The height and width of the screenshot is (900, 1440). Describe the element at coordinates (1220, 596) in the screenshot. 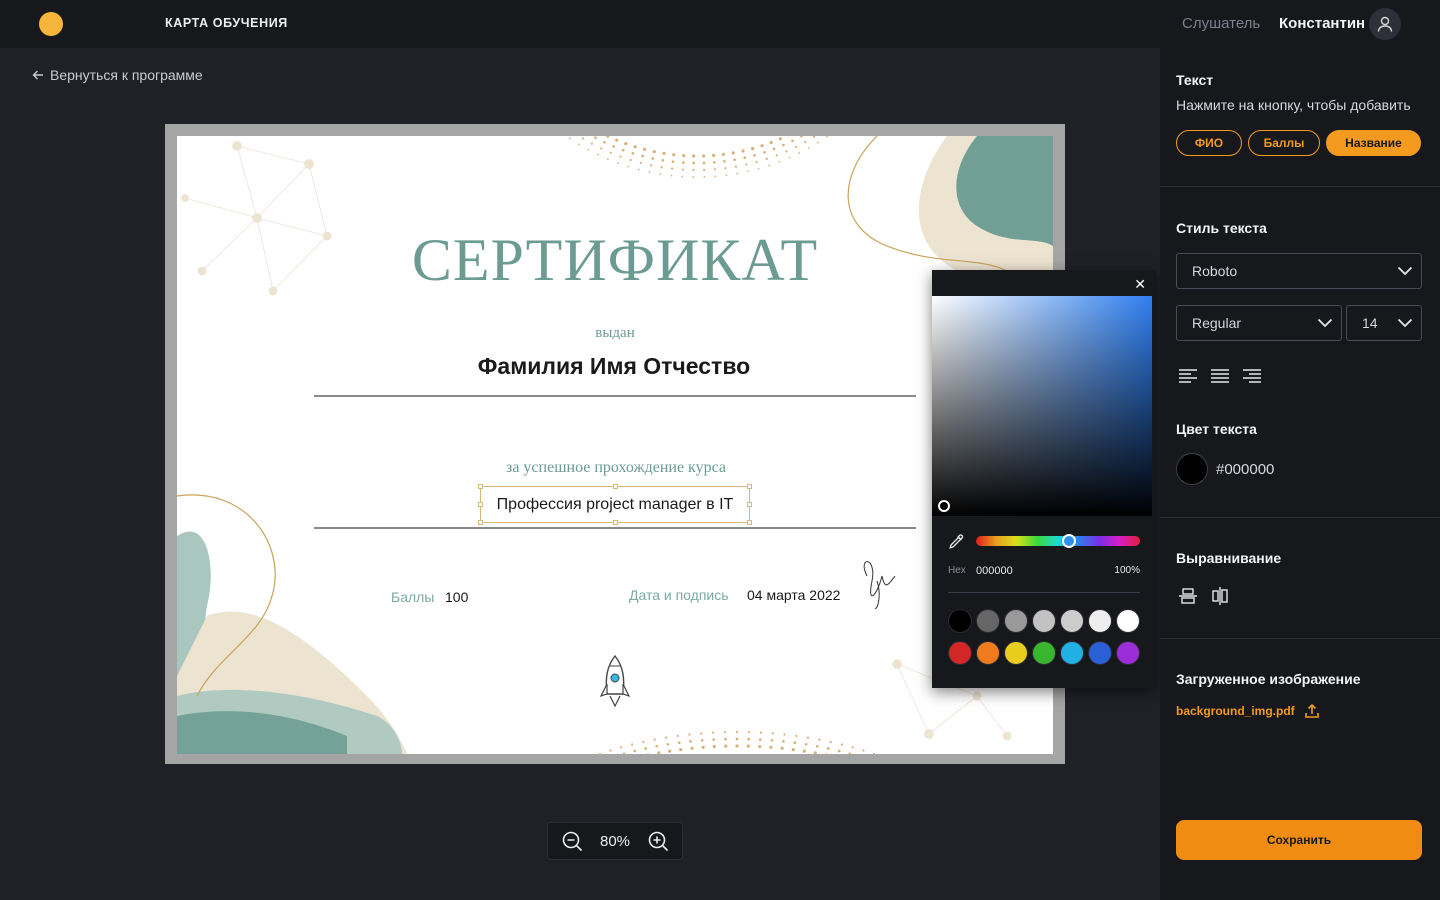

I see `align-horizontal-center-icon` at that location.